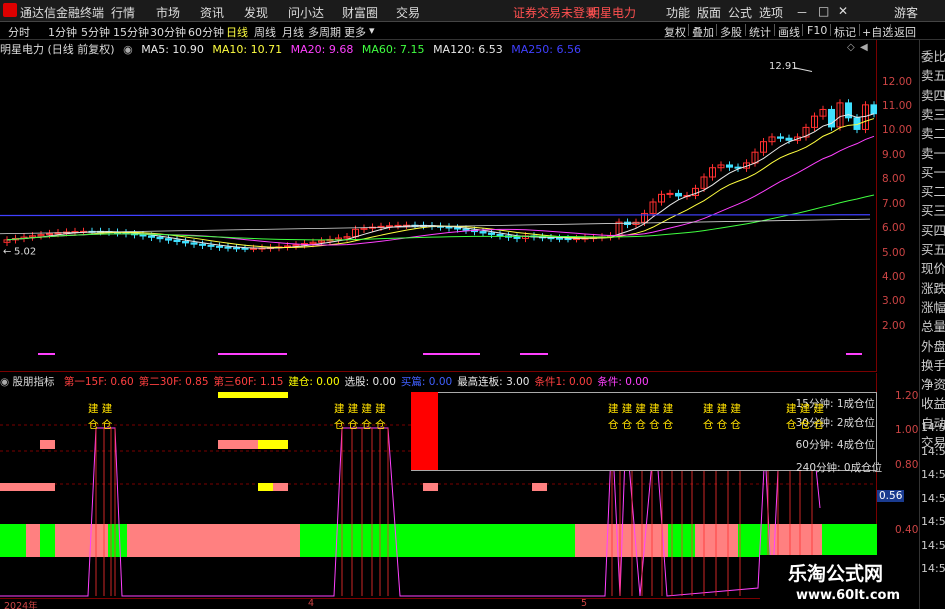 The height and width of the screenshot is (609, 945). I want to click on indicator-tick-label: 1.00, so click(907, 430).